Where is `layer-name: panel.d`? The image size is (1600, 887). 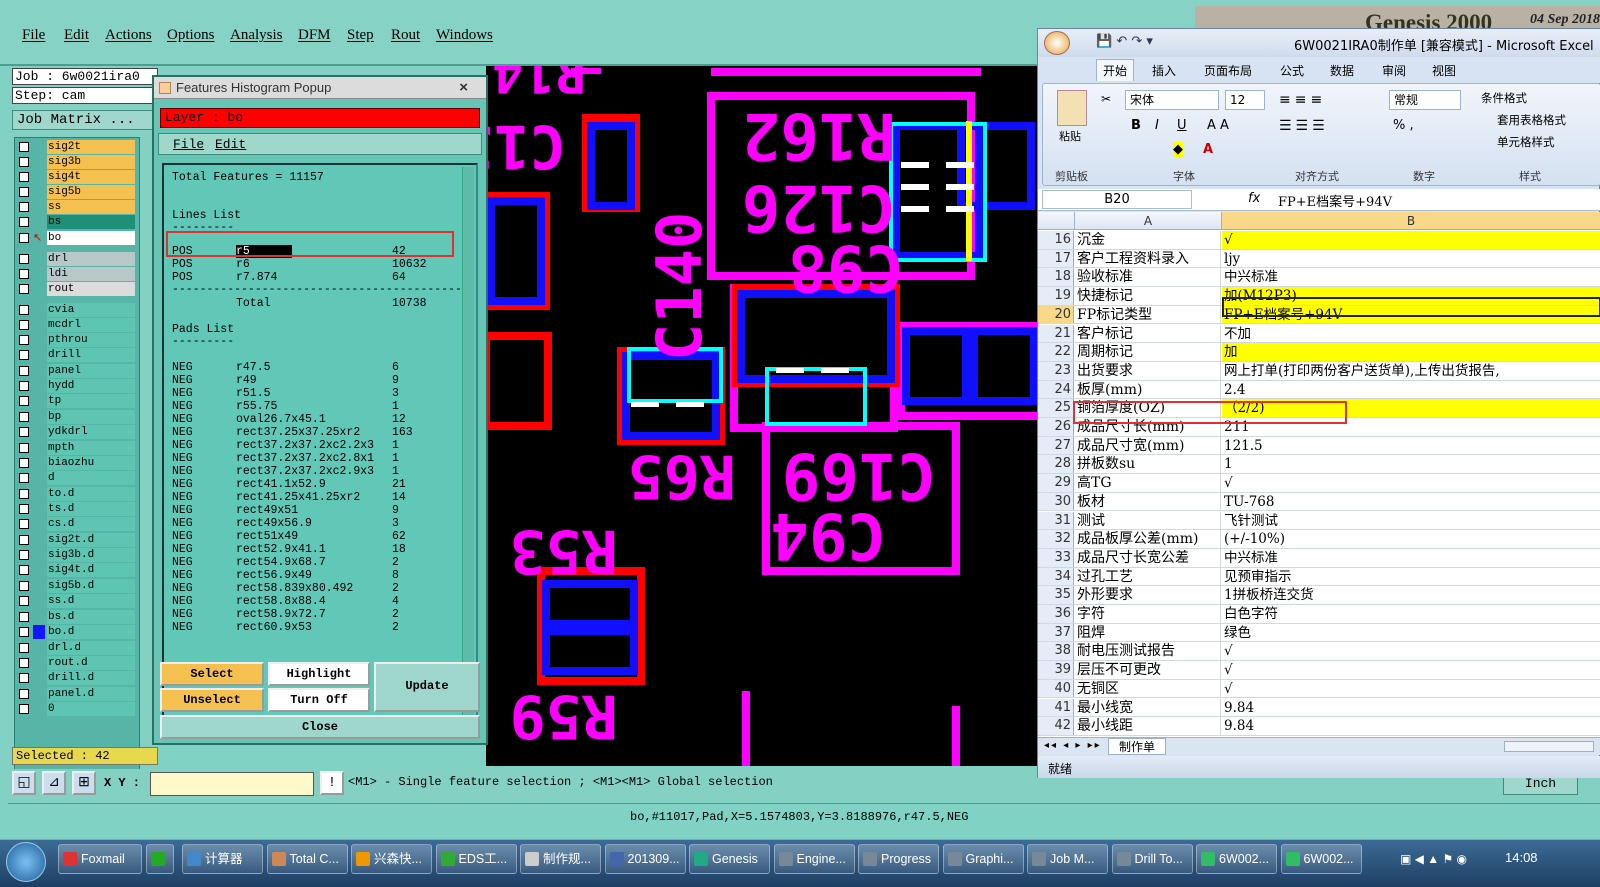
layer-name: panel.d is located at coordinates (91, 694).